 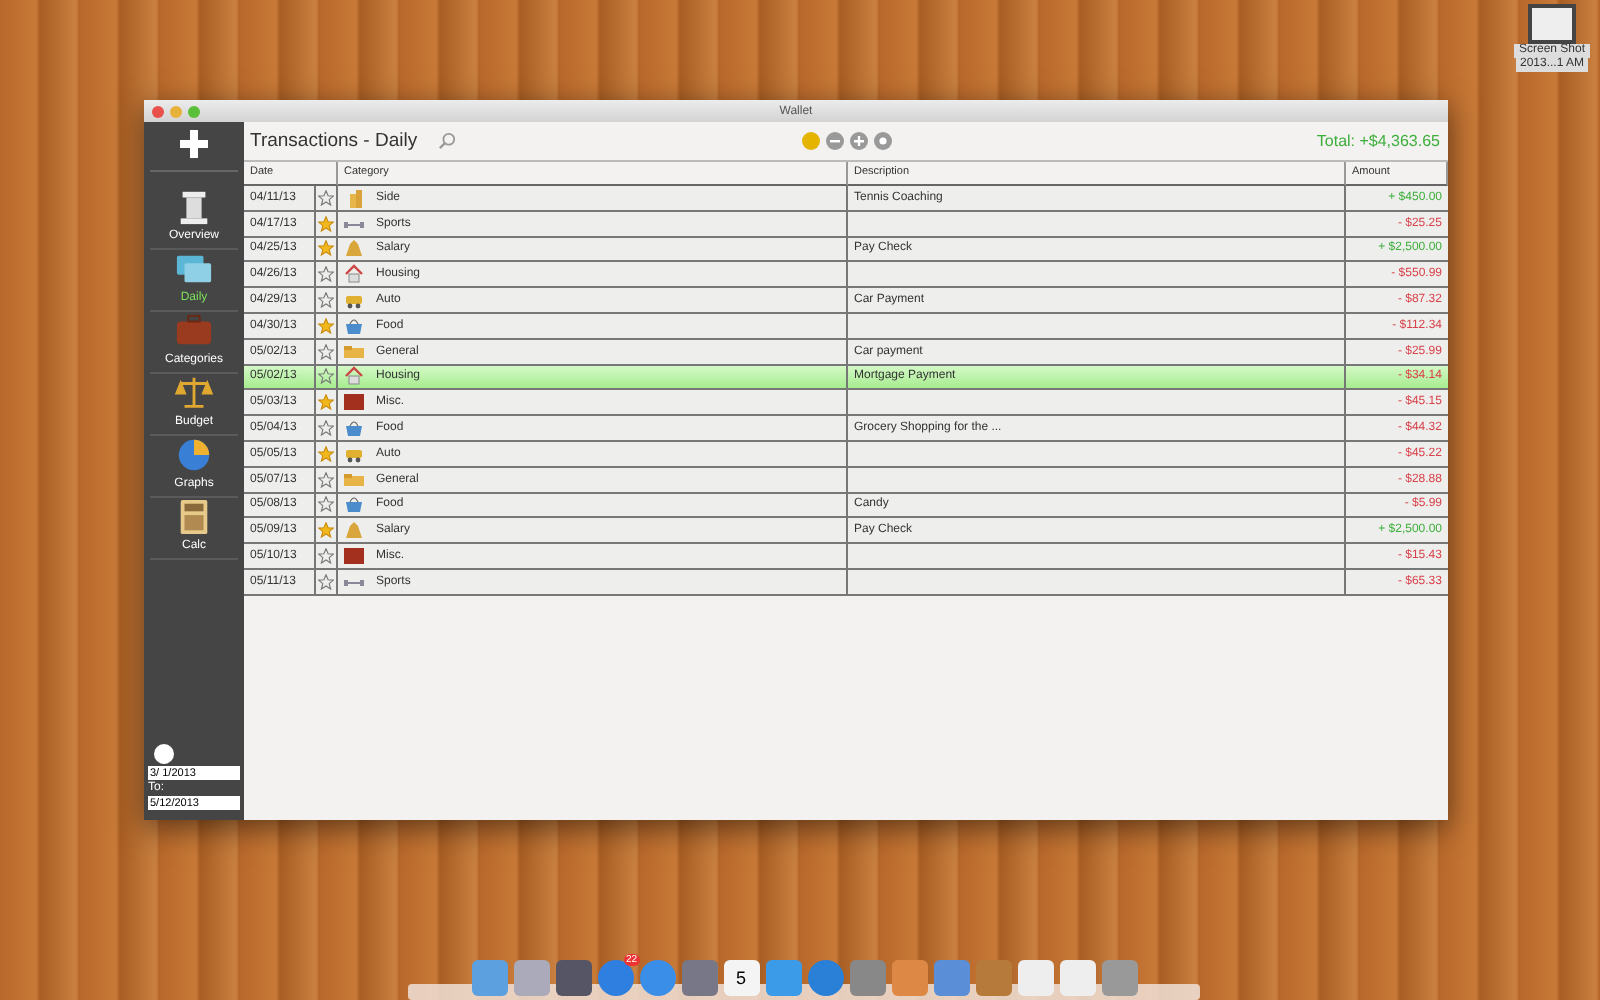 I want to click on zoom-button, so click(x=194, y=111).